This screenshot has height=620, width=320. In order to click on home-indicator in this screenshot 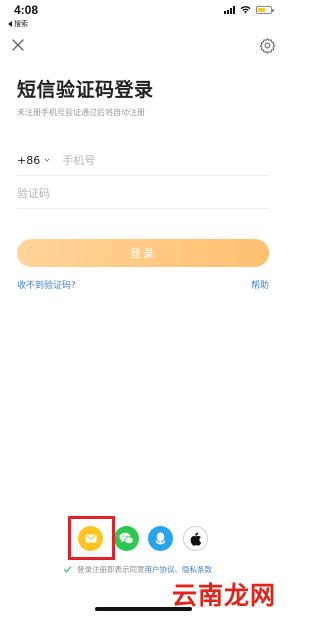, I will do `click(143, 609)`.